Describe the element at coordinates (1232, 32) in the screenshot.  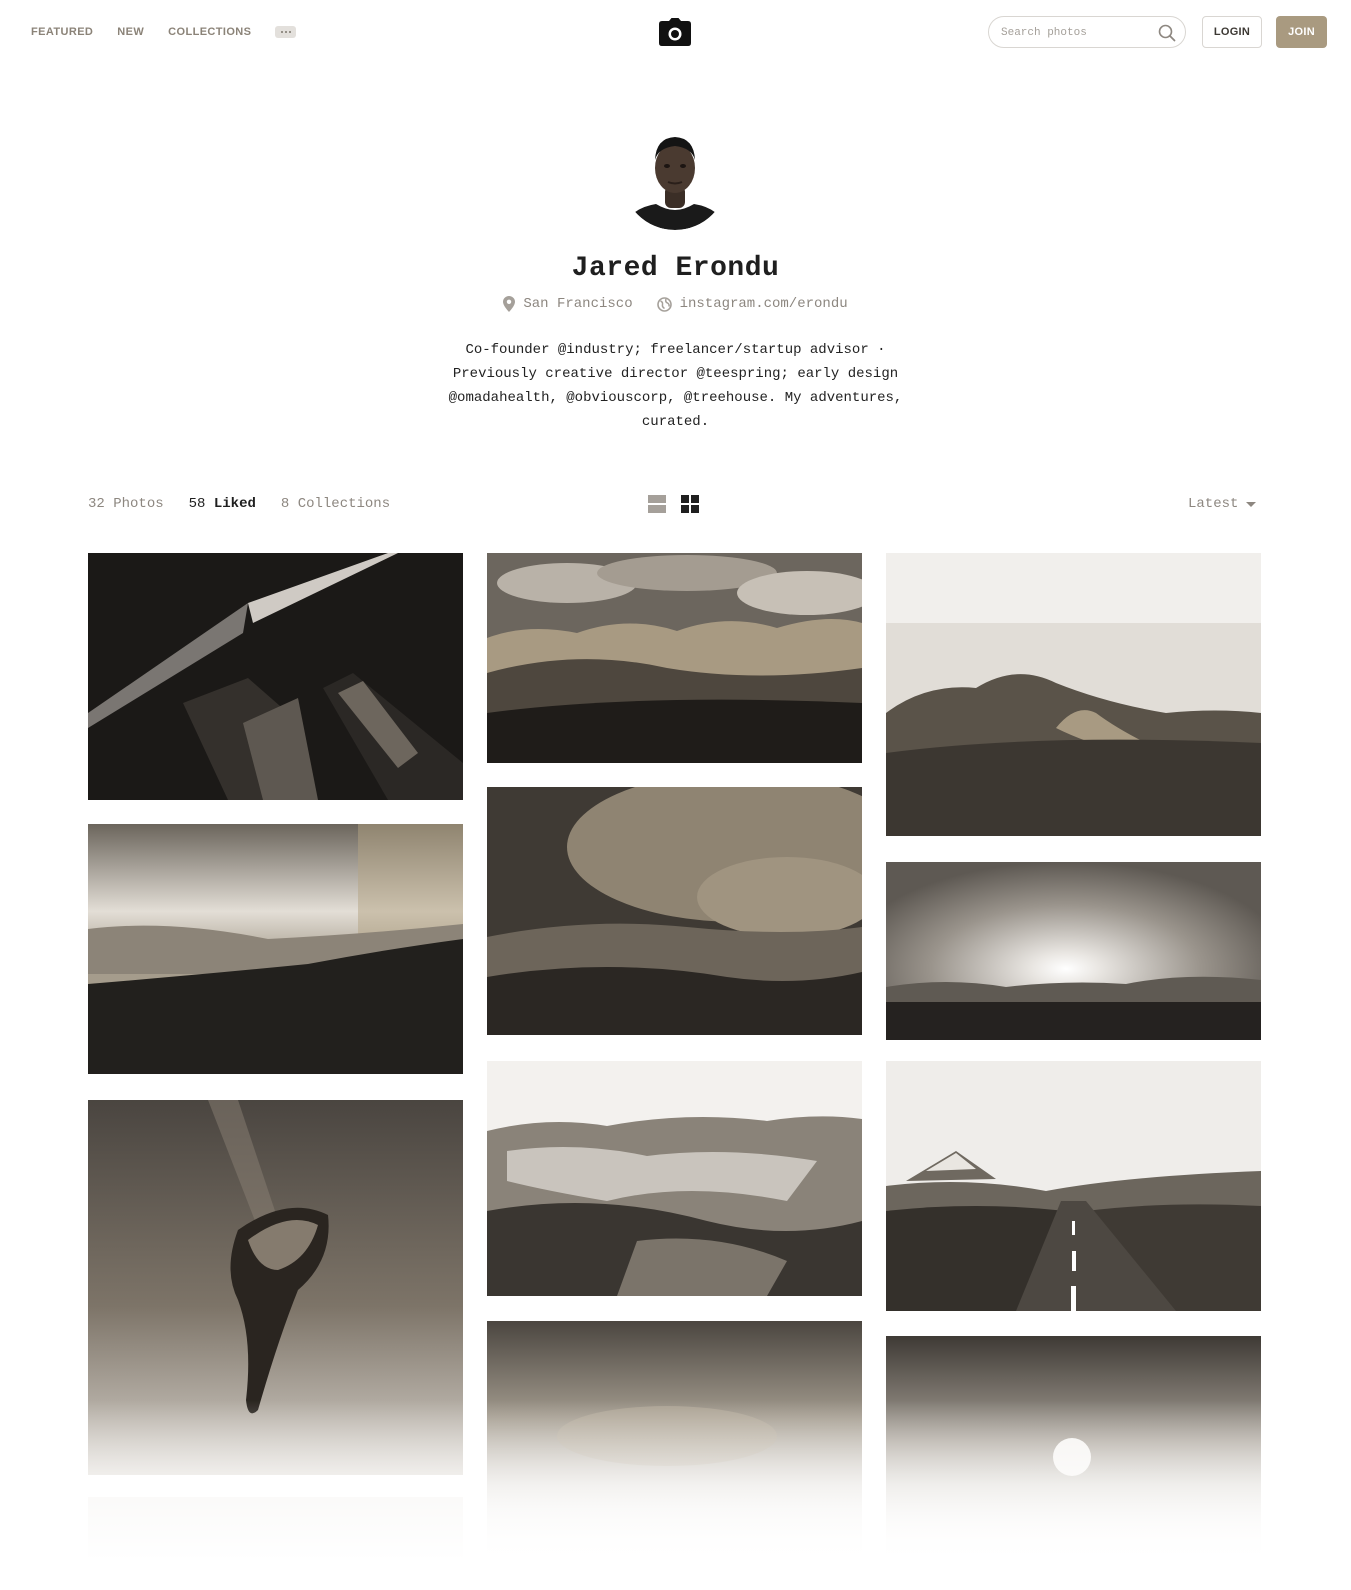
I see `login-button: LOGIN` at that location.